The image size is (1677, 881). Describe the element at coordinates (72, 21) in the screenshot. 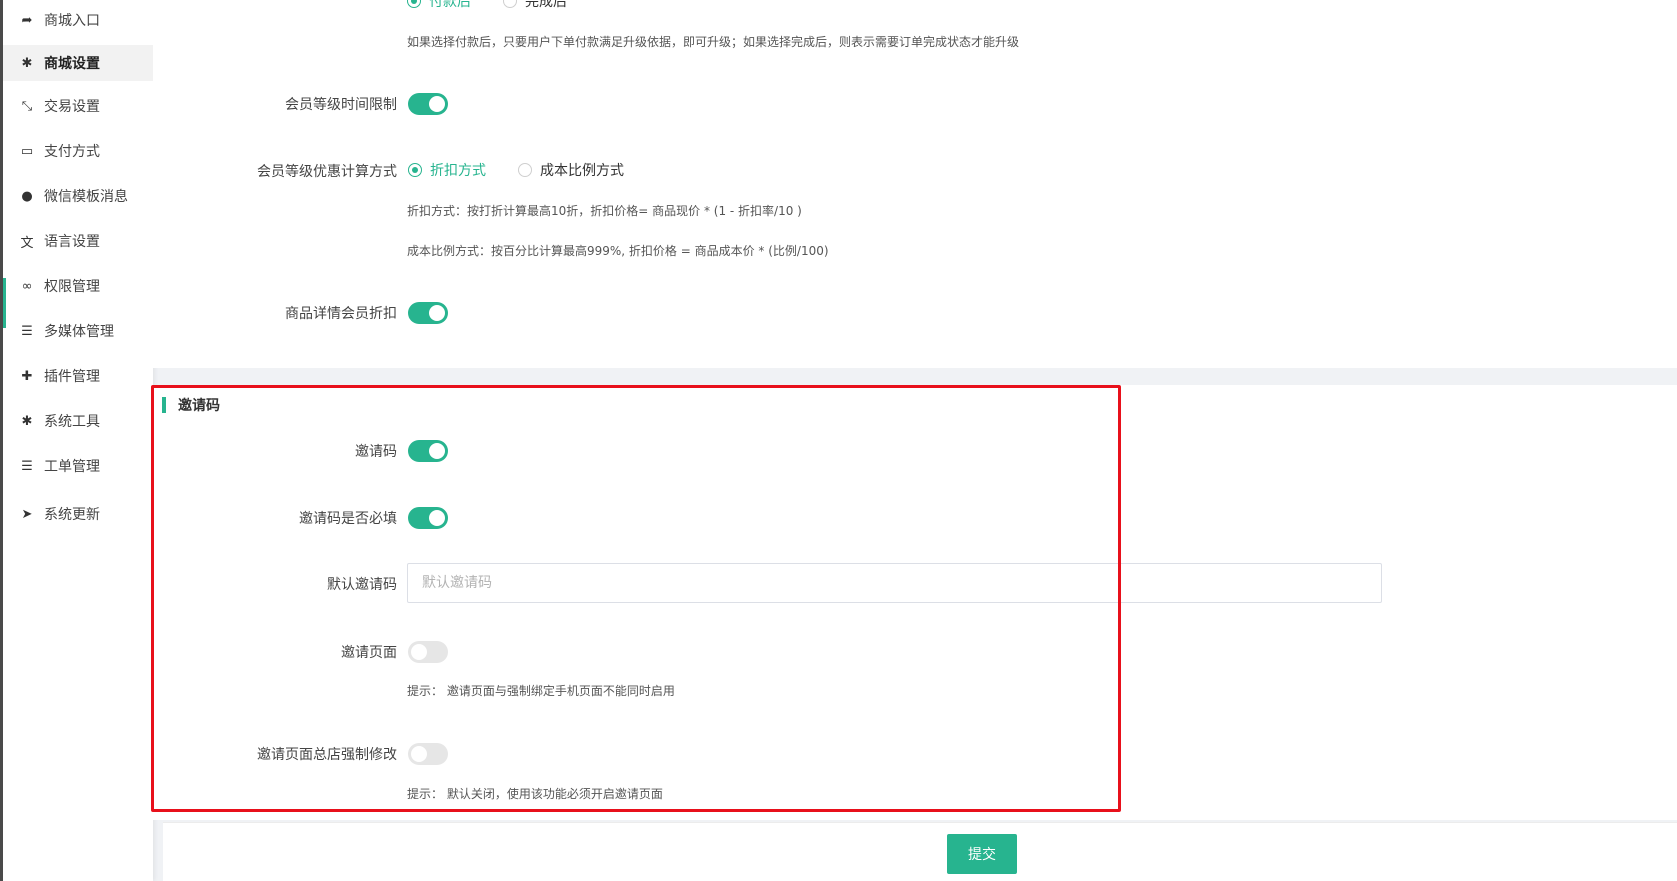

I see `sidebar-item-label: 商城入口` at that location.